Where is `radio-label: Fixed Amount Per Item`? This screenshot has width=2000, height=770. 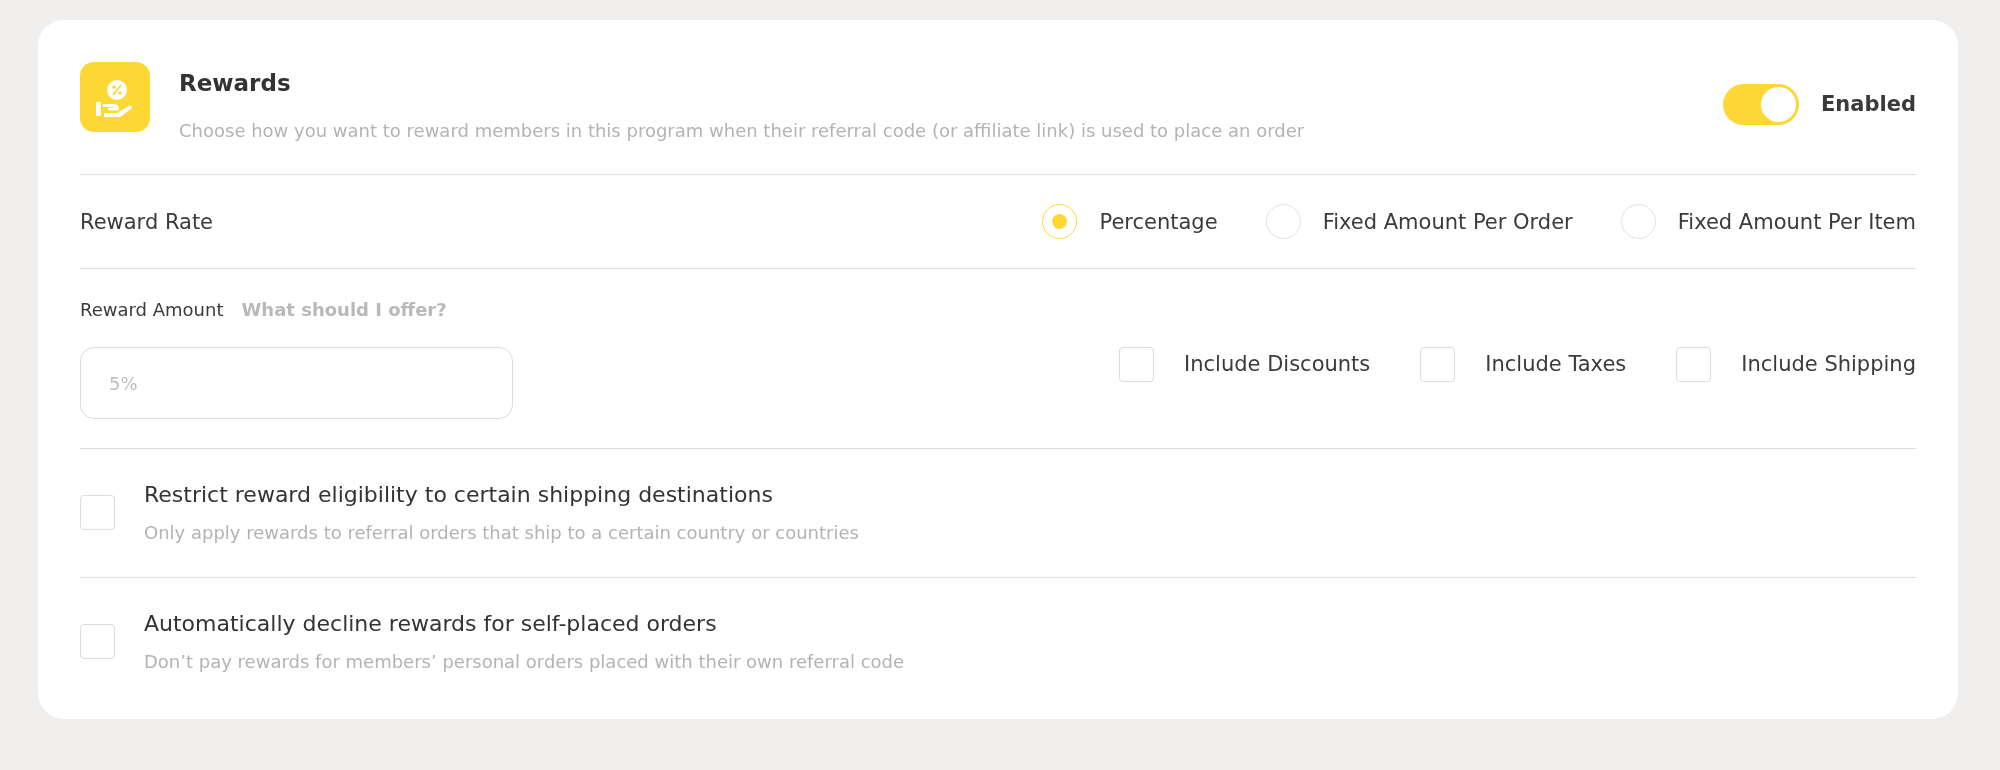 radio-label: Fixed Amount Per Item is located at coordinates (1796, 221).